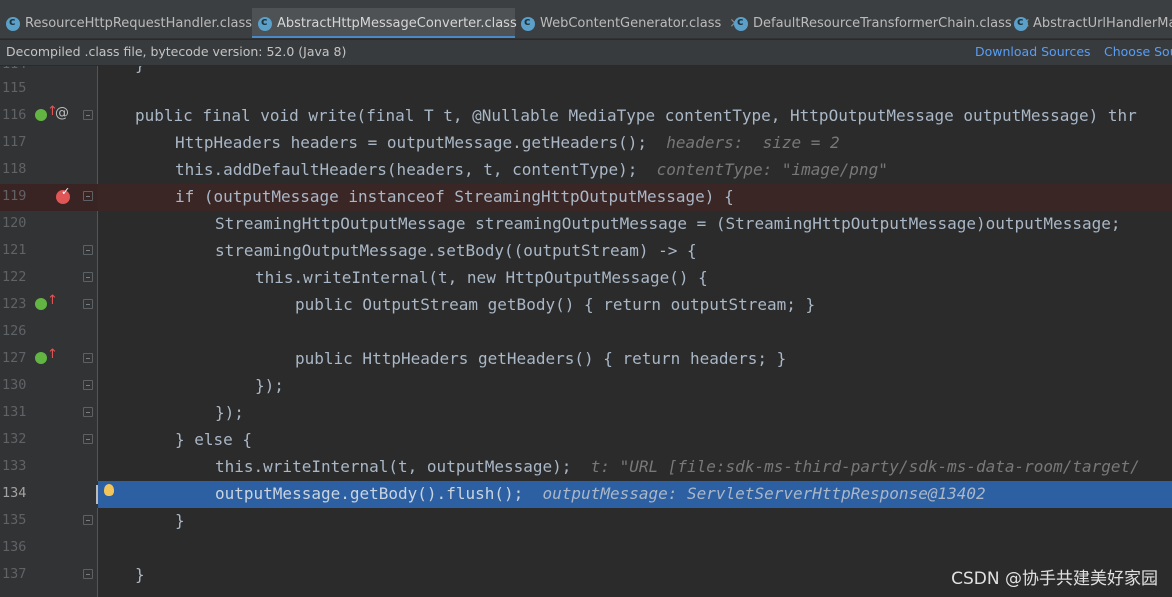 This screenshot has width=1172, height=597. Describe the element at coordinates (14, 385) in the screenshot. I see `line-number: 130` at that location.